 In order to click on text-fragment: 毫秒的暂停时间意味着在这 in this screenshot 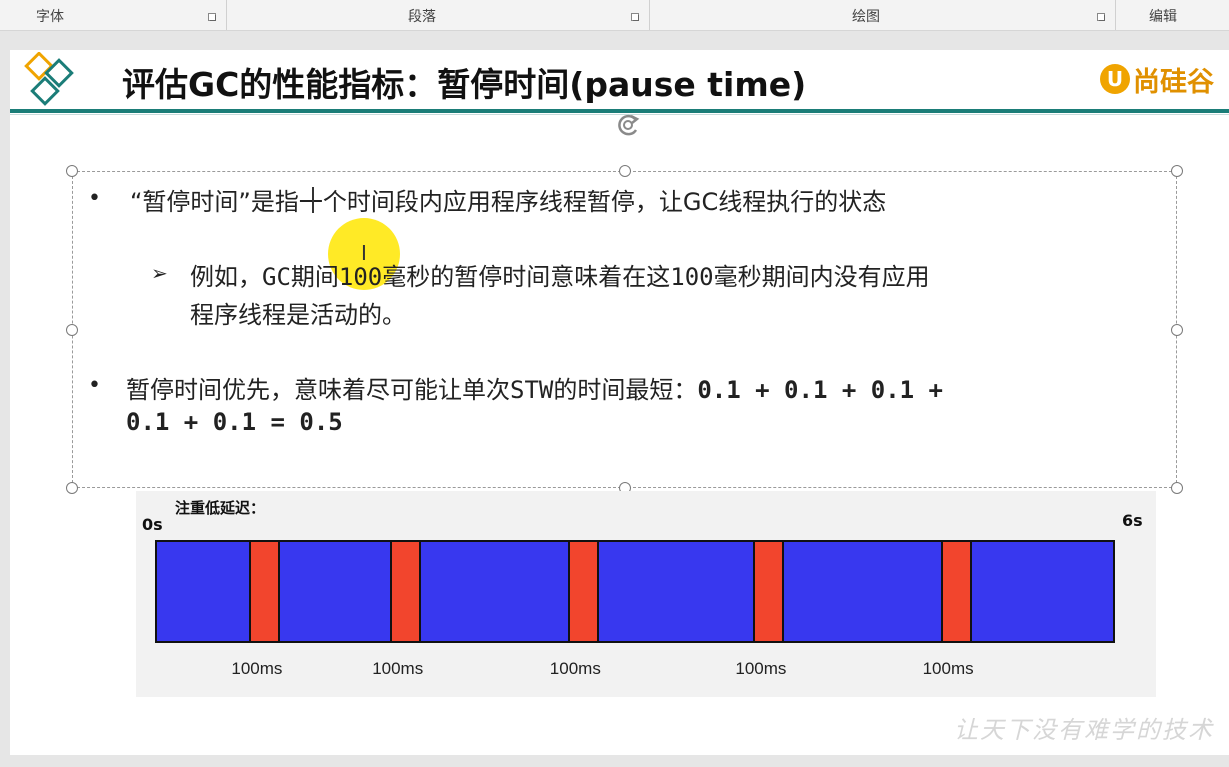, I will do `click(526, 277)`.